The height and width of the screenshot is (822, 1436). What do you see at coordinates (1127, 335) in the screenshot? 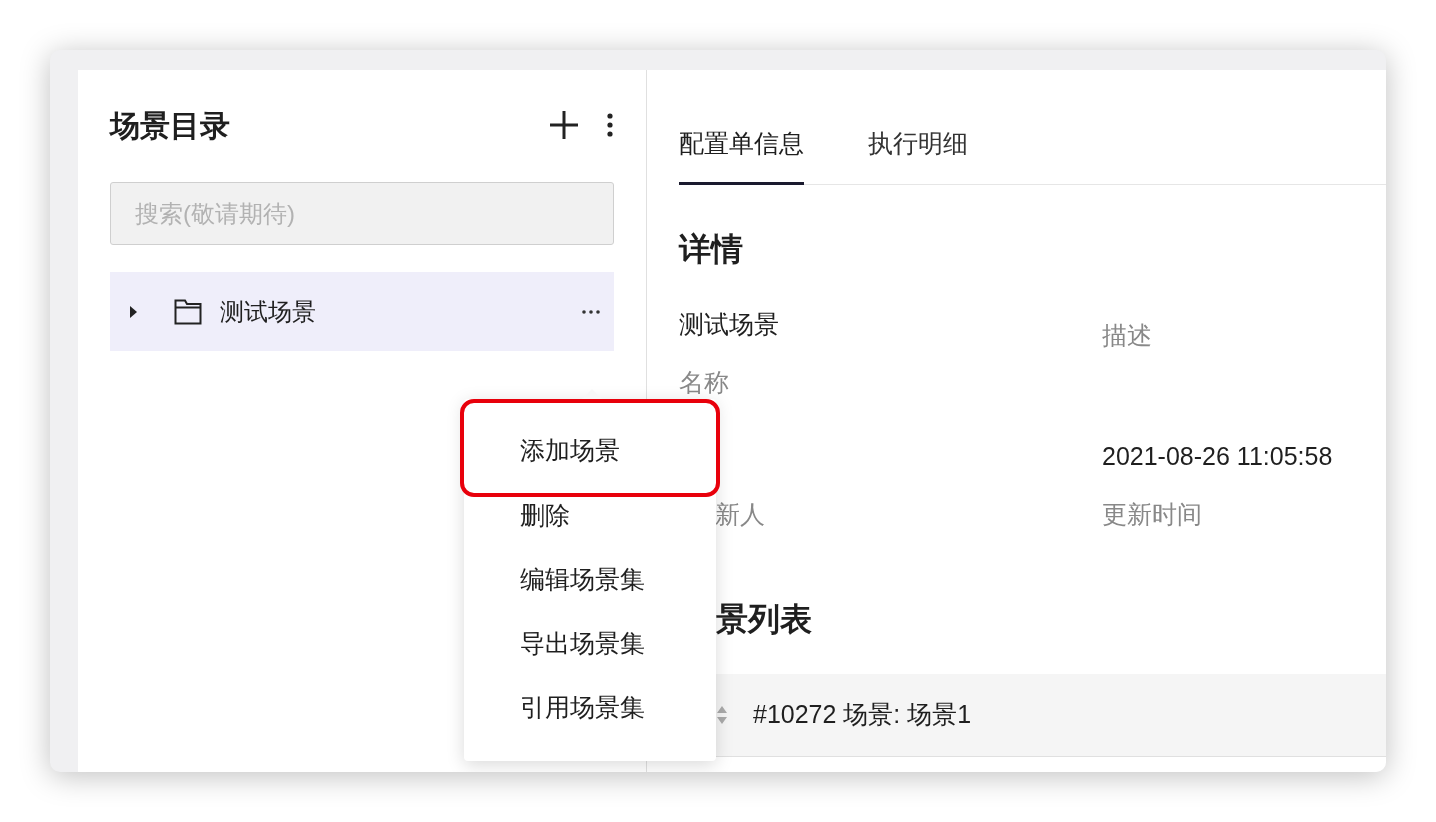
I see `field-label: 描述` at bounding box center [1127, 335].